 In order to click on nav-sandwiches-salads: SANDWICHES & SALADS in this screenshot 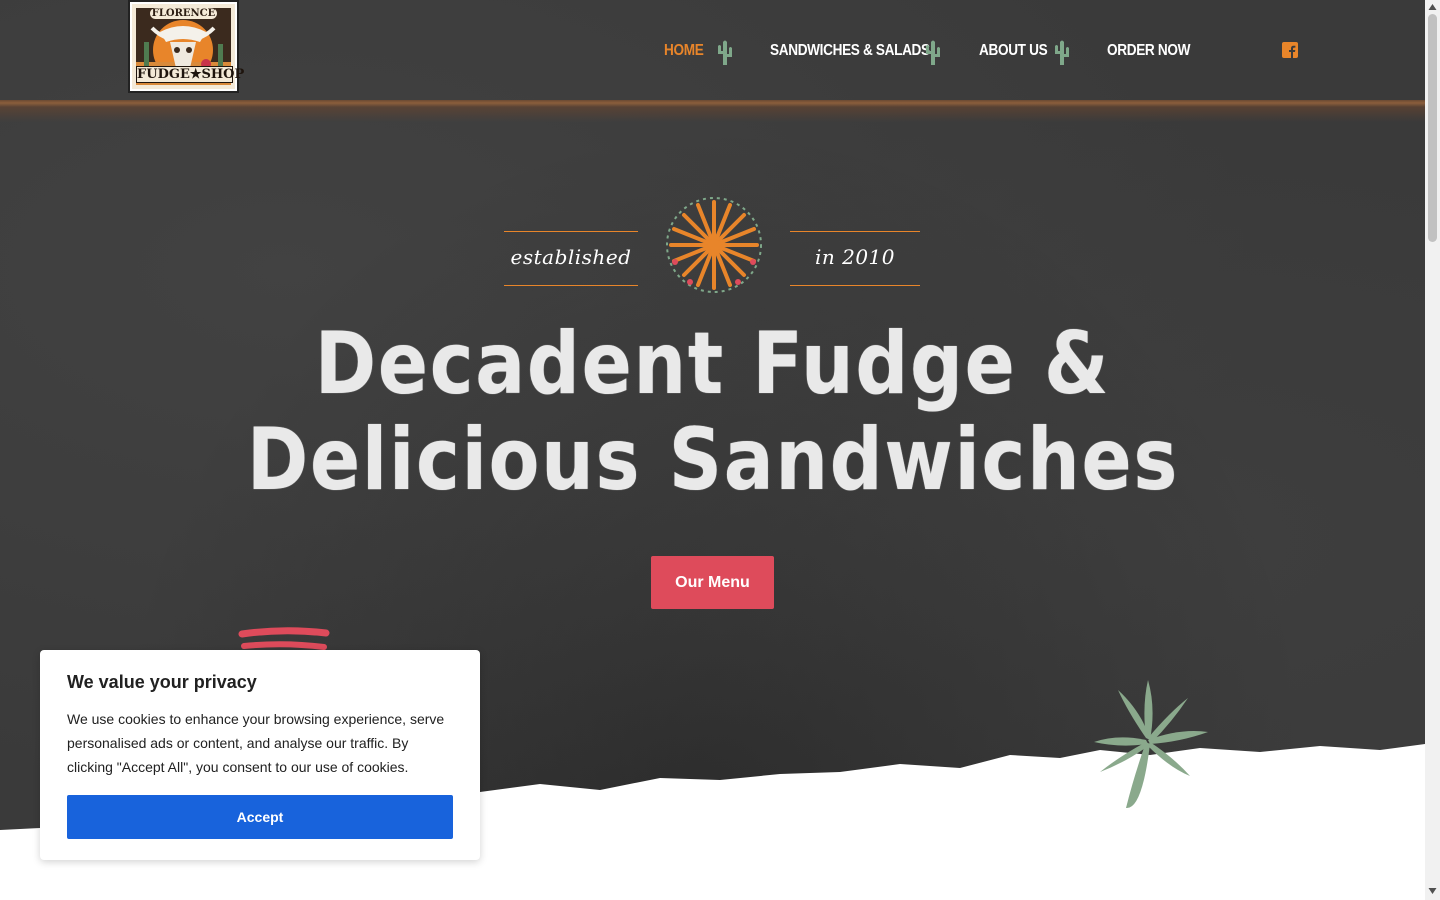, I will do `click(850, 51)`.